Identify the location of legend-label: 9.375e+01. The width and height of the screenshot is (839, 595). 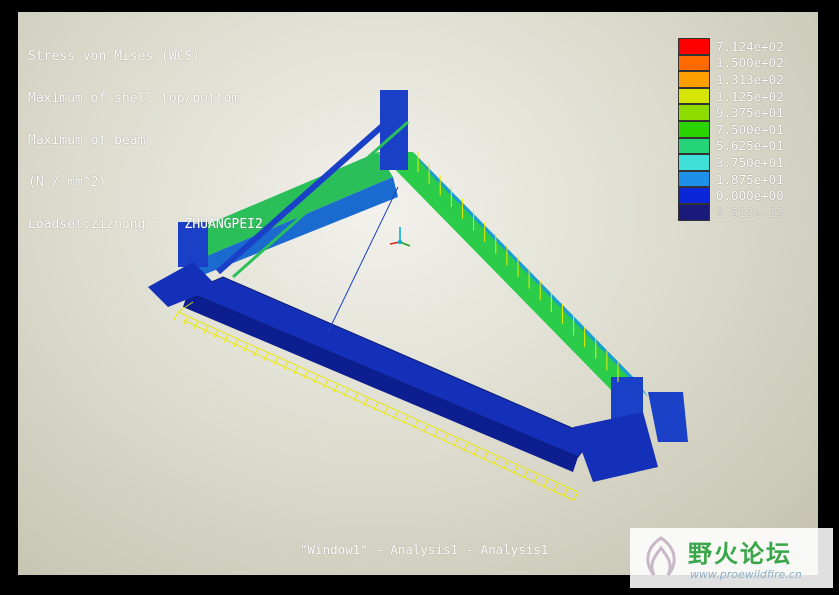
(750, 113).